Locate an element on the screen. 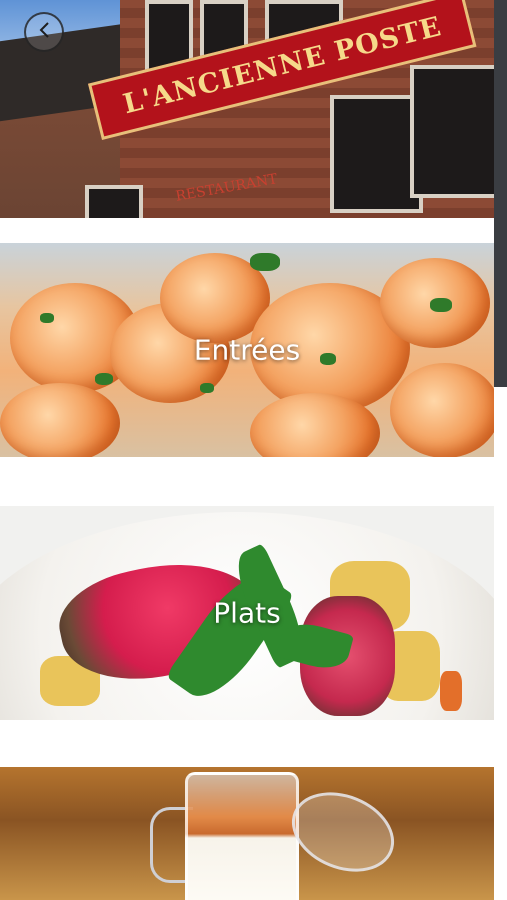  back-button is located at coordinates (44, 32).